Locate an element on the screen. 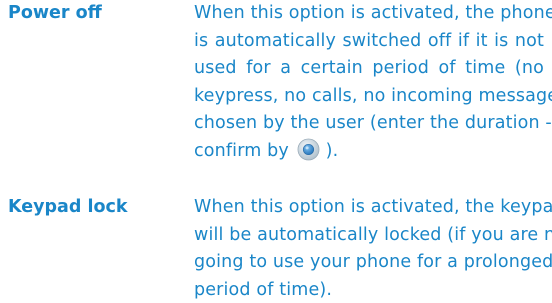  term-power-off: Power off is located at coordinates (55, 13).